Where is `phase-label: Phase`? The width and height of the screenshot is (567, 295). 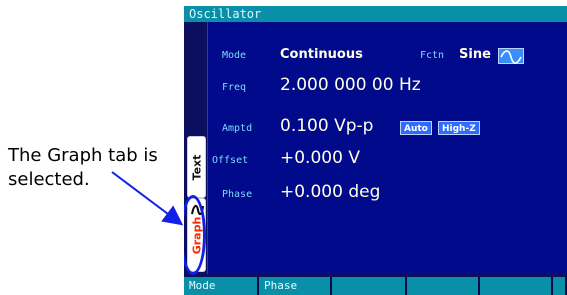 phase-label: Phase is located at coordinates (237, 194).